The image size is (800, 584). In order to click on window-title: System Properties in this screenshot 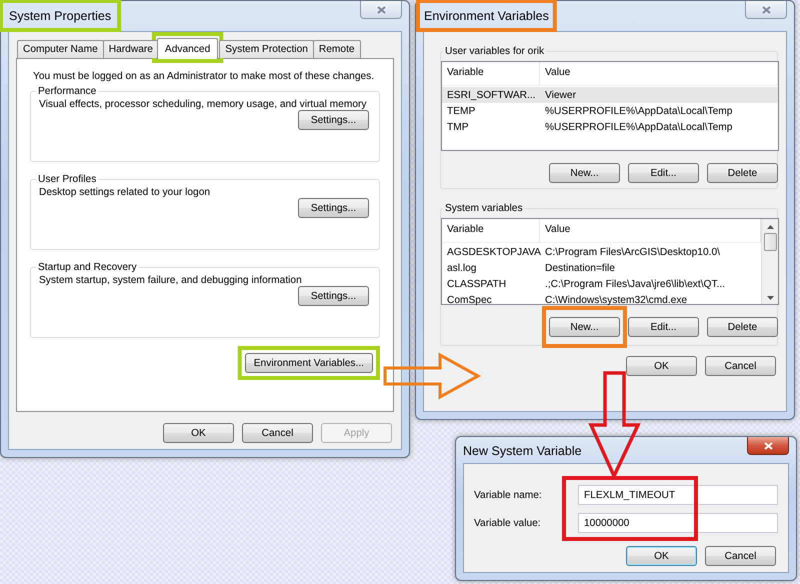, I will do `click(60, 16)`.